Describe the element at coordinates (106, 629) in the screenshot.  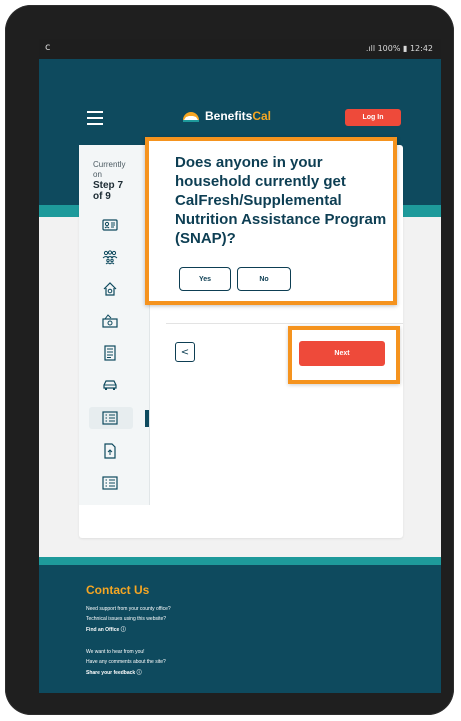
I see `find-office-link: Find an Office ⓘ` at that location.